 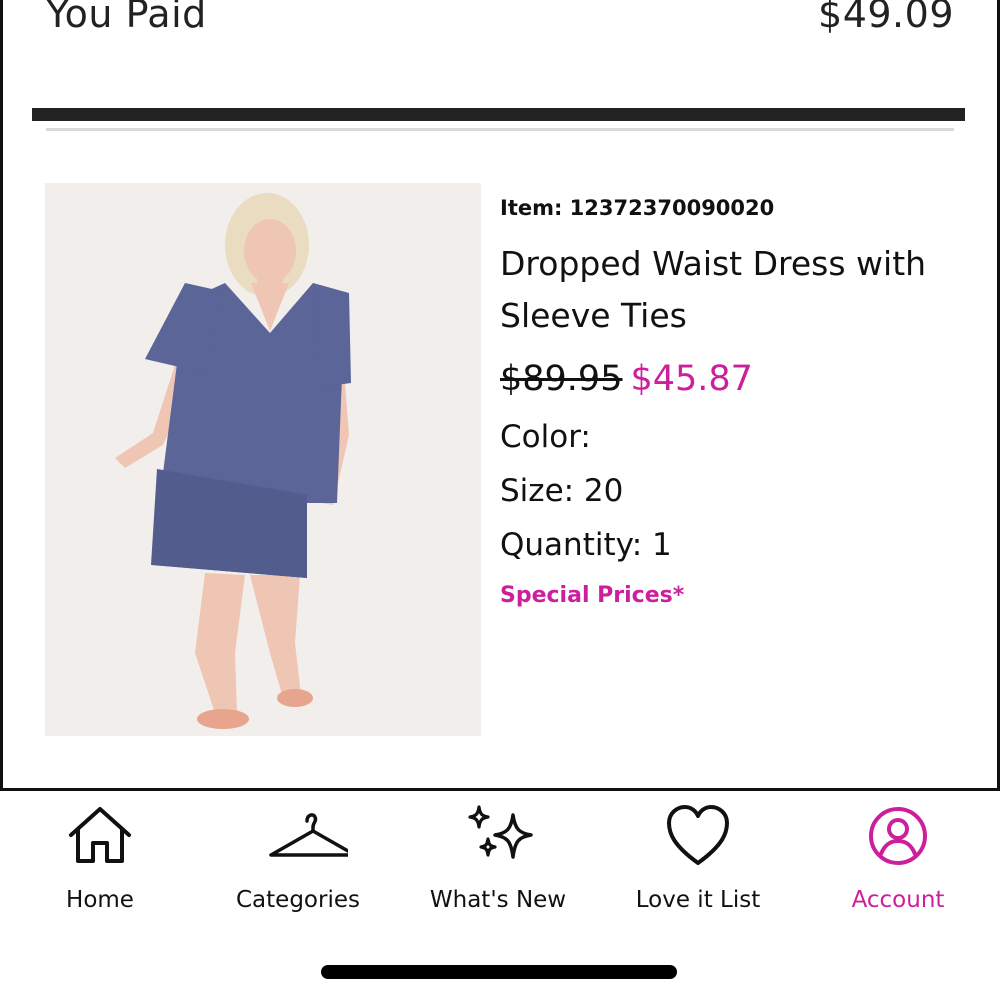 What do you see at coordinates (126, 18) in the screenshot?
I see `paid-label: You Paid` at bounding box center [126, 18].